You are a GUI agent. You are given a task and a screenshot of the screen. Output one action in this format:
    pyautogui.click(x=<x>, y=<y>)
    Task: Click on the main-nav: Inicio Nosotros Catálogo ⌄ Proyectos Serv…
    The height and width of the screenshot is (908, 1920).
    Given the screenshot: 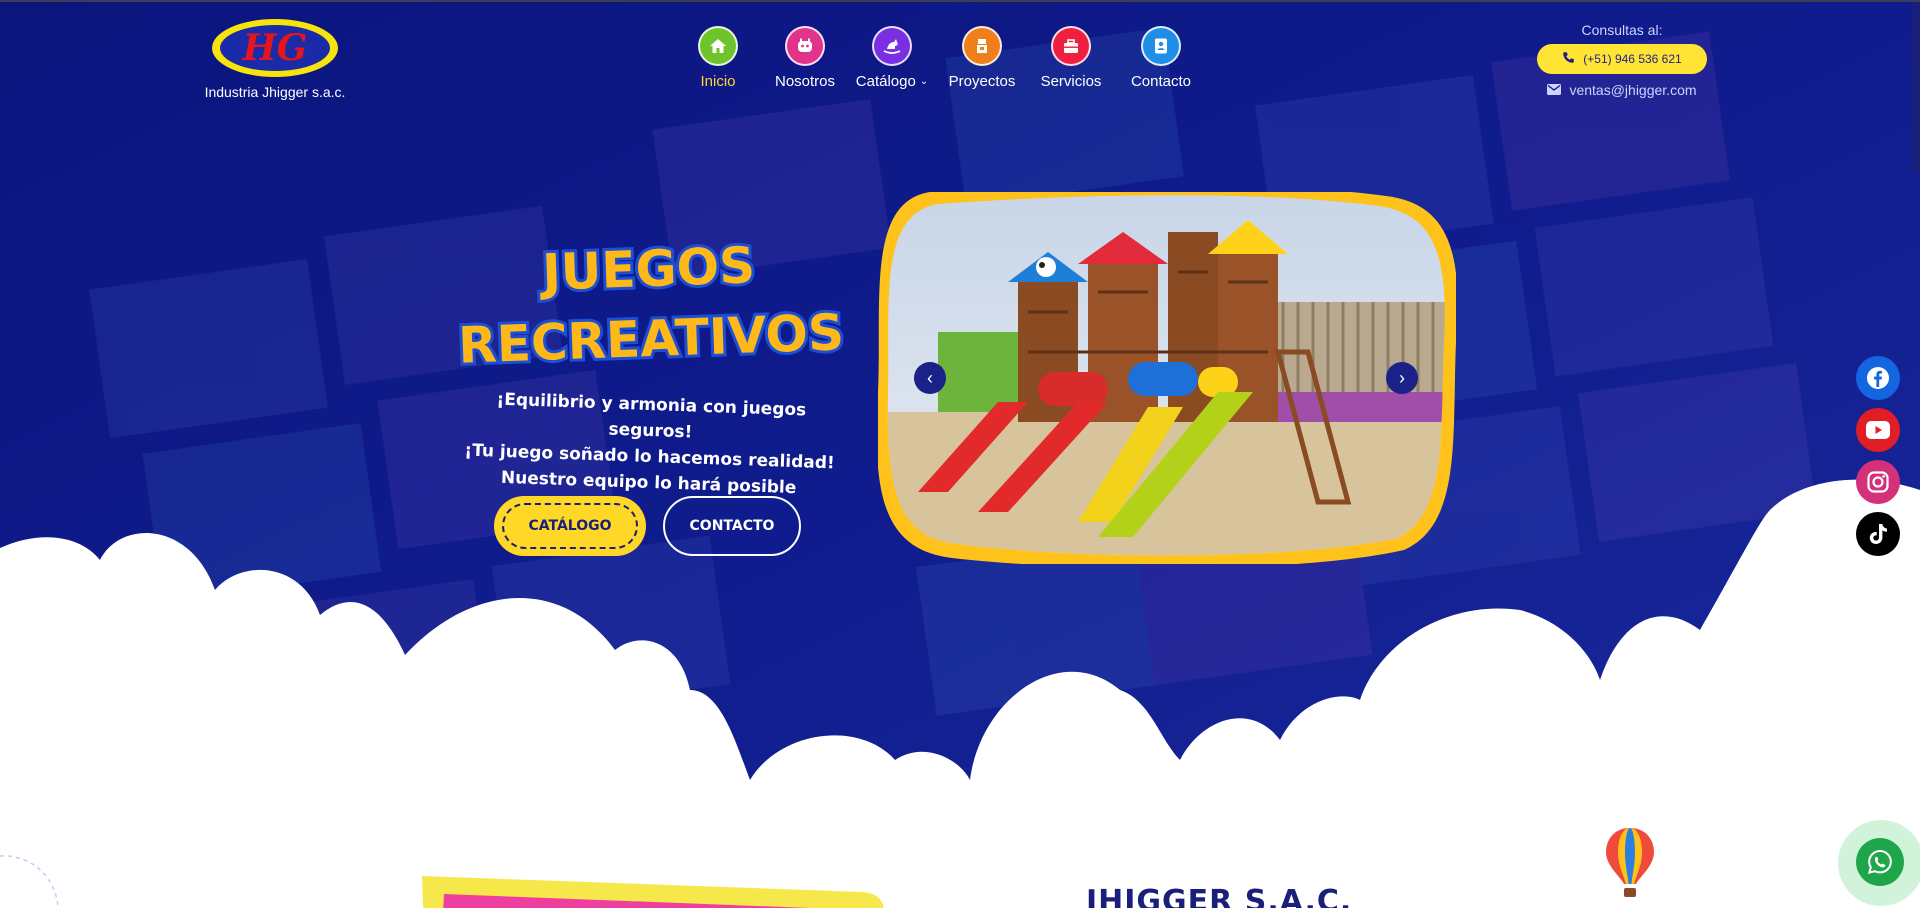 What is the action you would take?
    pyautogui.click(x=943, y=58)
    